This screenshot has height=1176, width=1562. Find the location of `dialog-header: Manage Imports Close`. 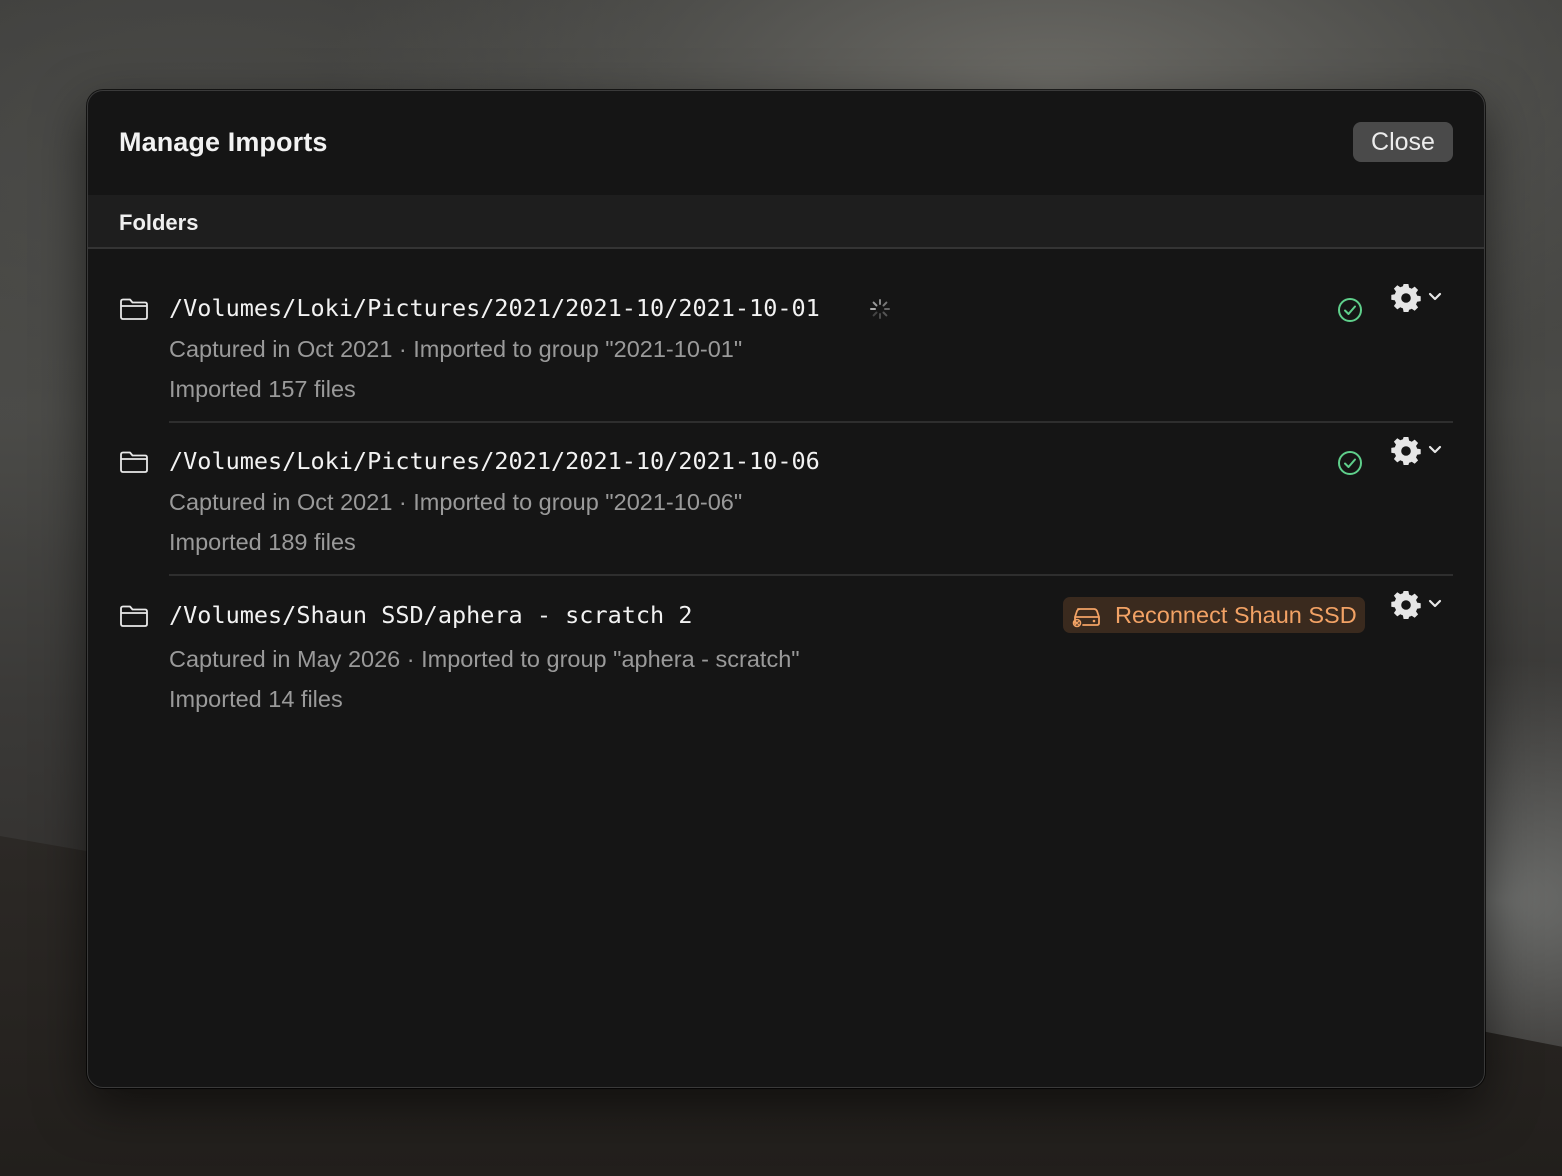

dialog-header: Manage Imports Close is located at coordinates (786, 143).